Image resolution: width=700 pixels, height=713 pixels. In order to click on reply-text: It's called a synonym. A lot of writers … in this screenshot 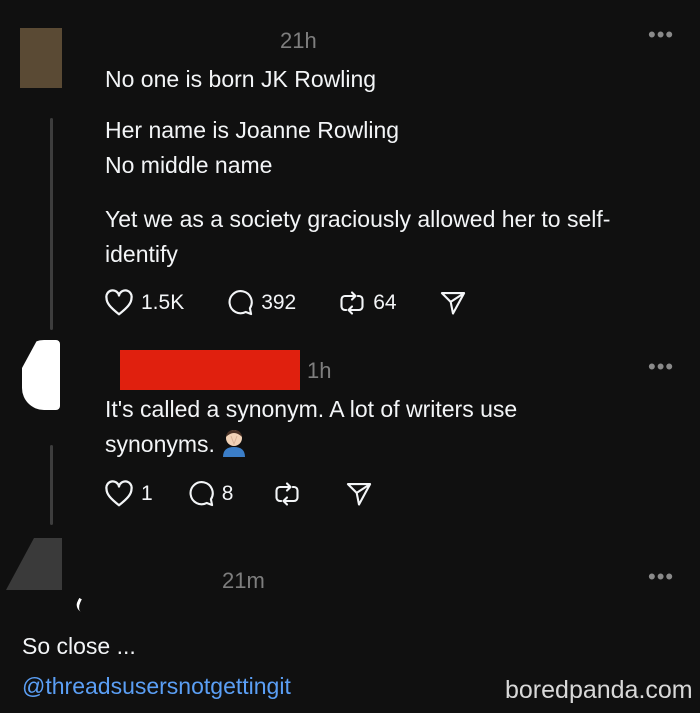, I will do `click(311, 427)`.